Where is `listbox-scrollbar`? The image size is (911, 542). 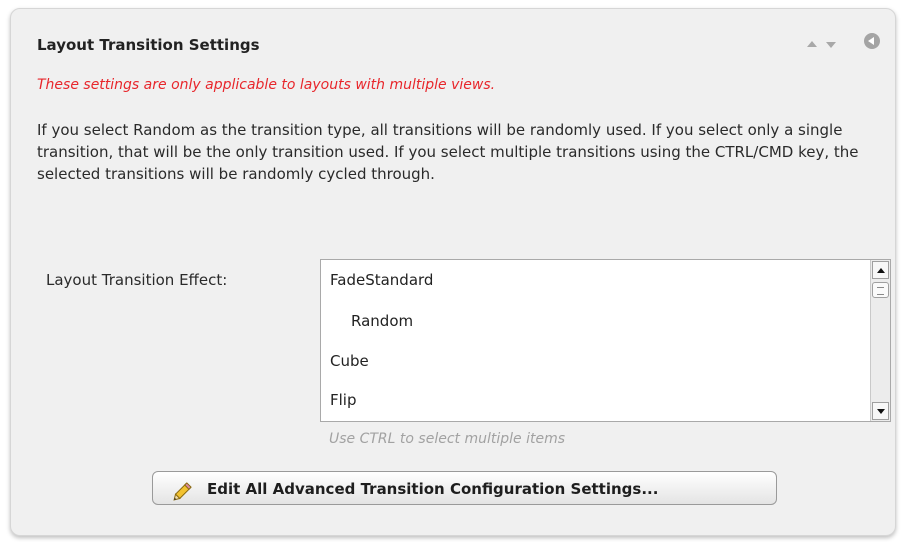 listbox-scrollbar is located at coordinates (880, 340).